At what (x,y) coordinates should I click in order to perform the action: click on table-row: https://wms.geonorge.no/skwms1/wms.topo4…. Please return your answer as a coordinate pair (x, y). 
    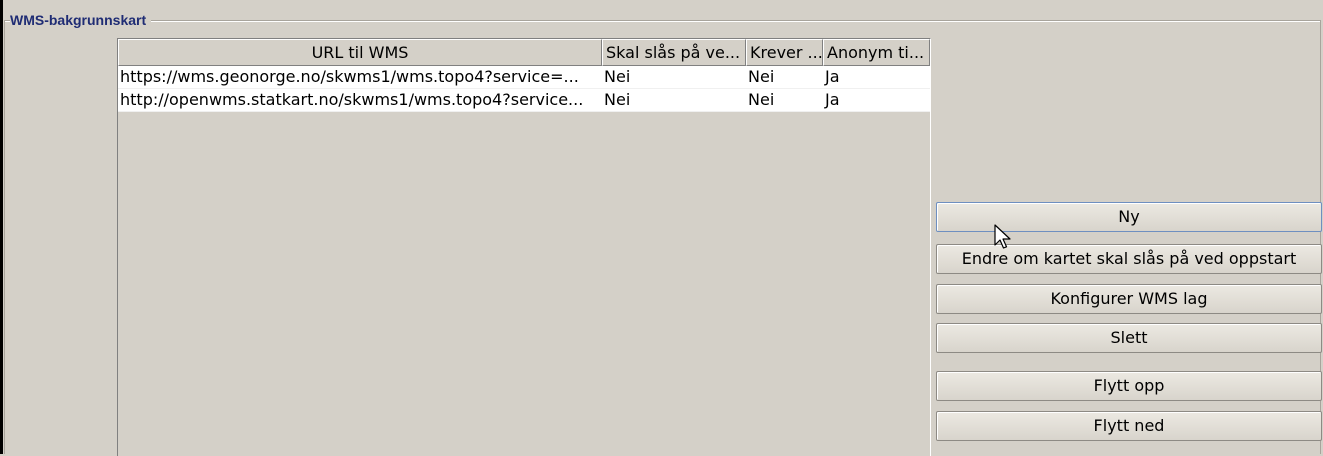
    Looking at the image, I should click on (524, 77).